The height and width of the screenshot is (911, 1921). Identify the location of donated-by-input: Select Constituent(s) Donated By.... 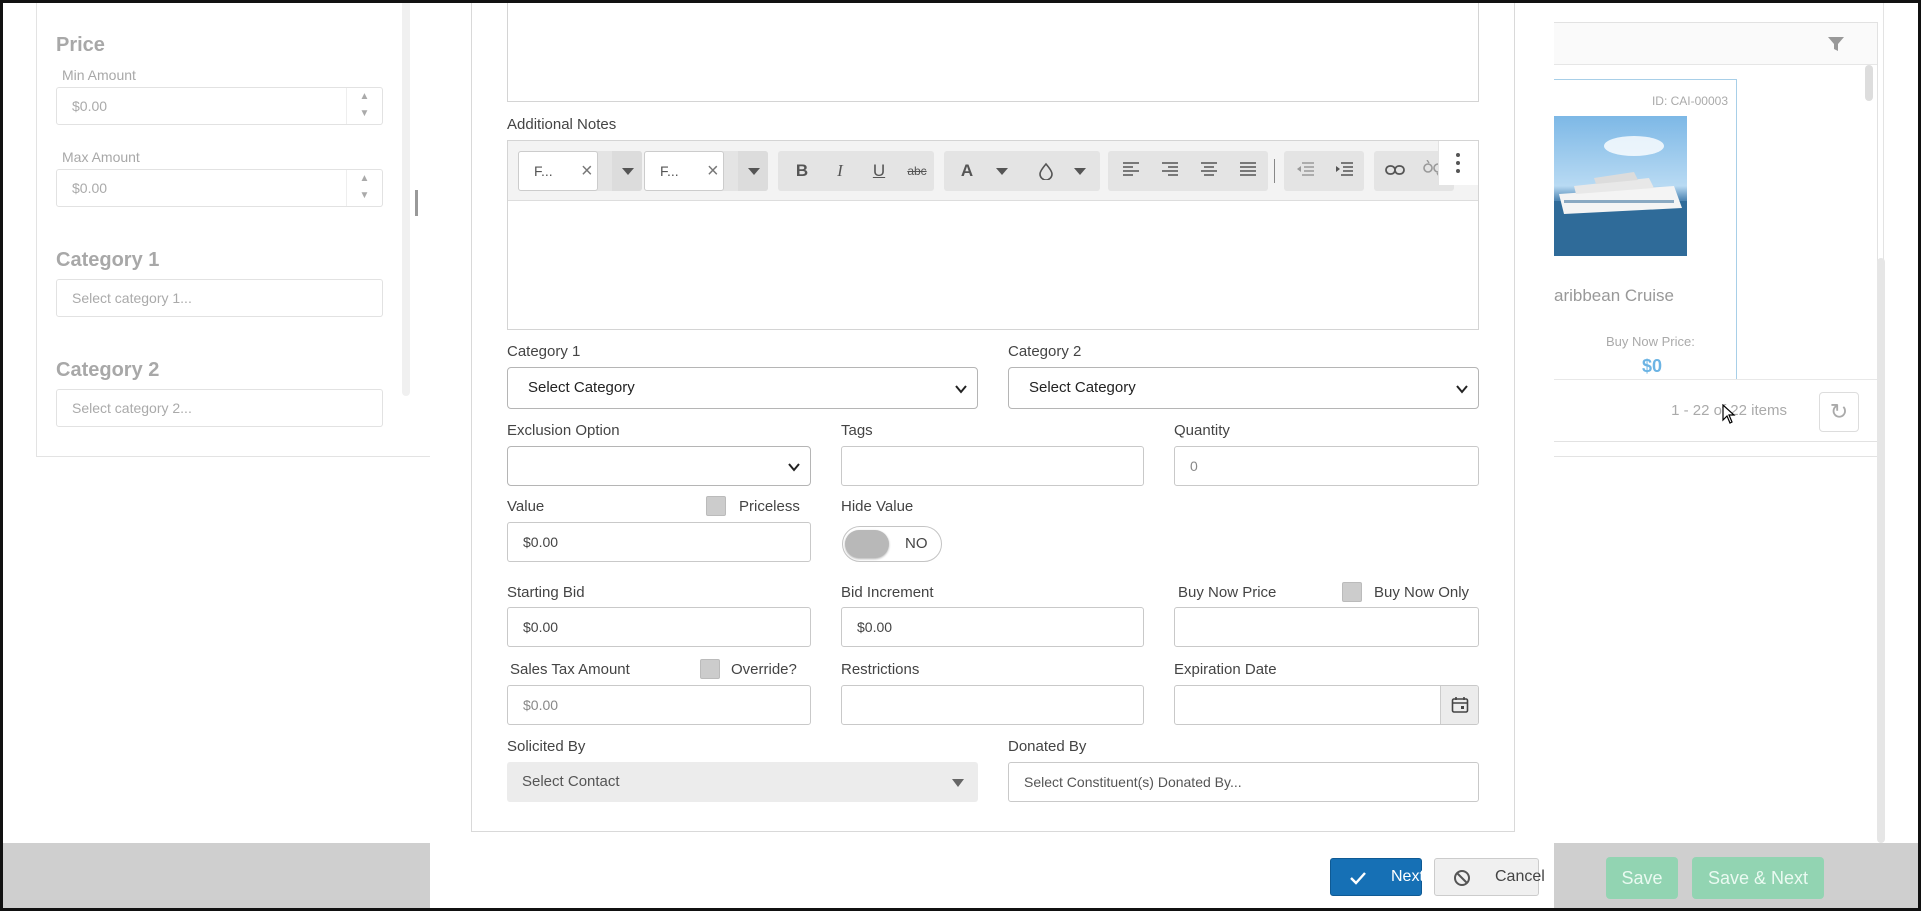
(1243, 782).